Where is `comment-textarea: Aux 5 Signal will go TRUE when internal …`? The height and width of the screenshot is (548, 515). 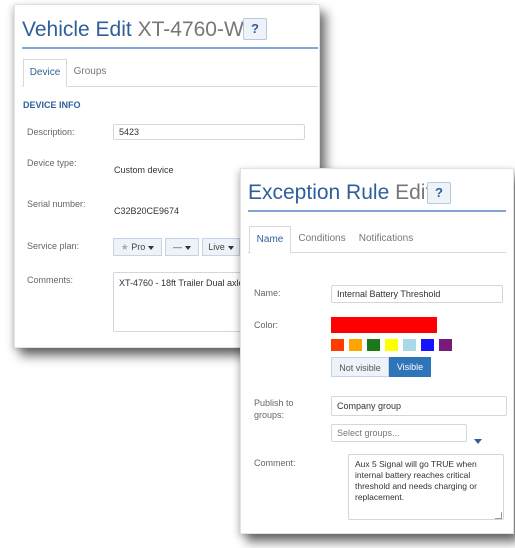 comment-textarea: Aux 5 Signal will go TRUE when internal … is located at coordinates (426, 487).